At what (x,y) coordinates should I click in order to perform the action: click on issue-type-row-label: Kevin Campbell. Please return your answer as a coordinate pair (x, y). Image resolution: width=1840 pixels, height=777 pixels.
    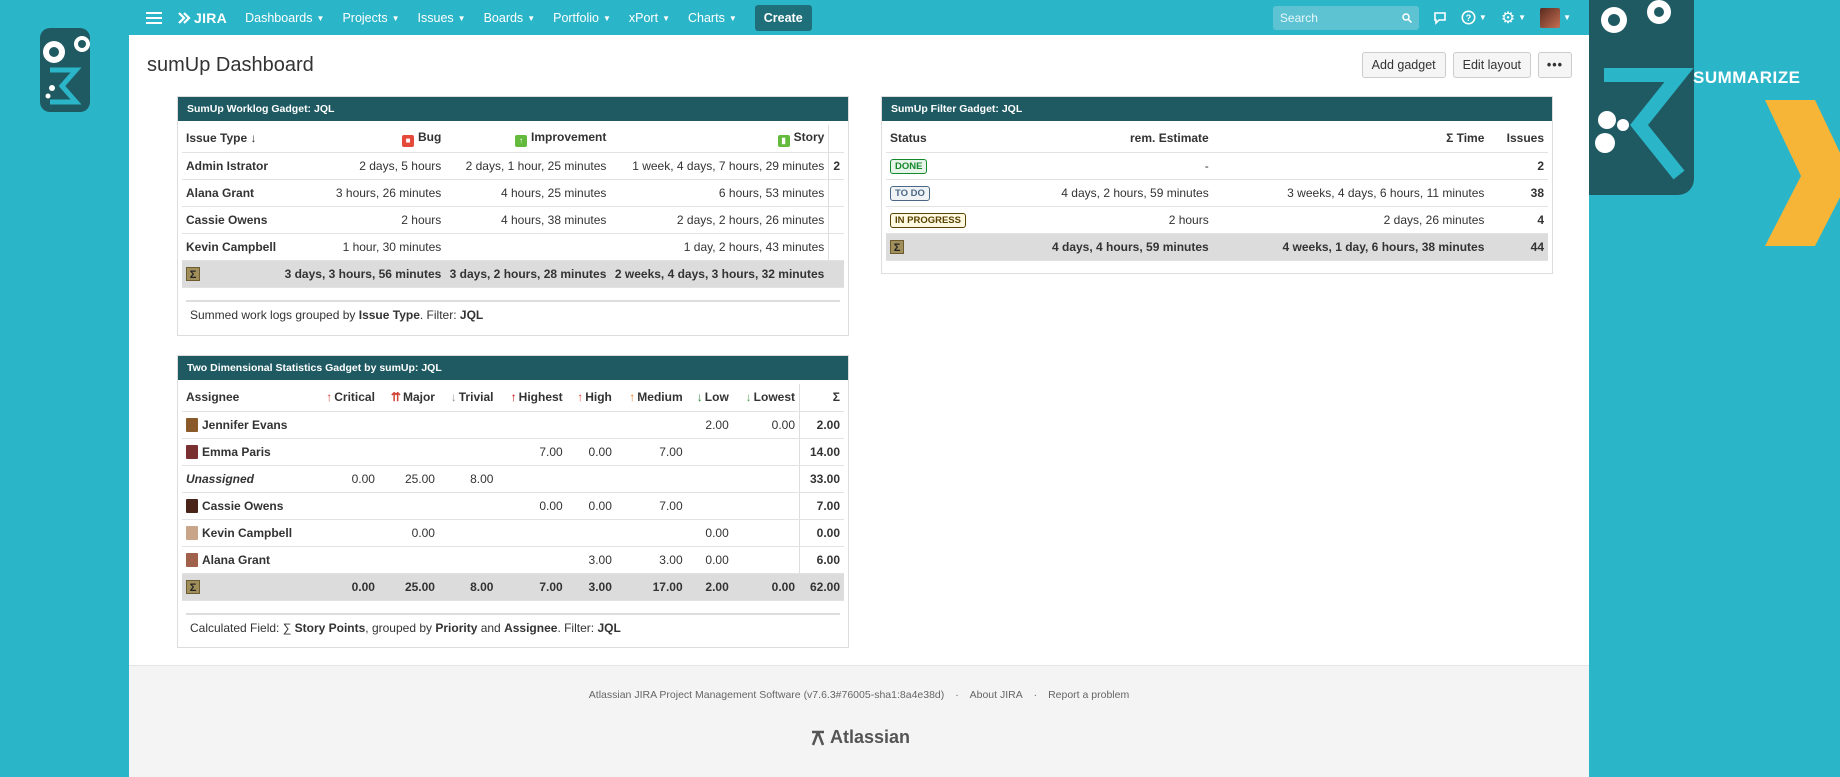
    Looking at the image, I should click on (231, 247).